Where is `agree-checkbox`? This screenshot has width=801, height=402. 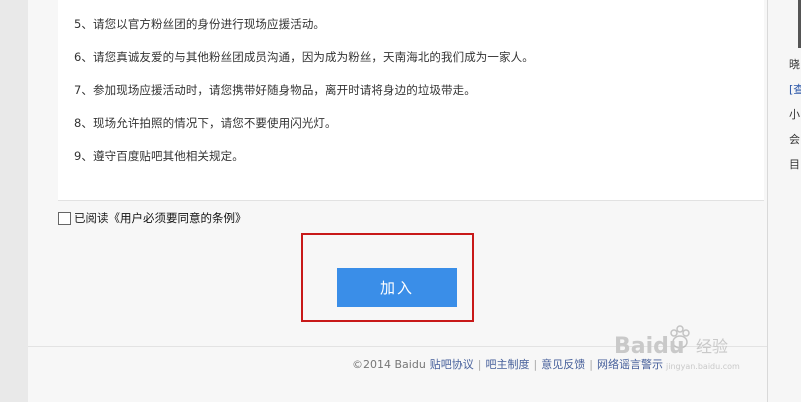
agree-checkbox is located at coordinates (64, 218).